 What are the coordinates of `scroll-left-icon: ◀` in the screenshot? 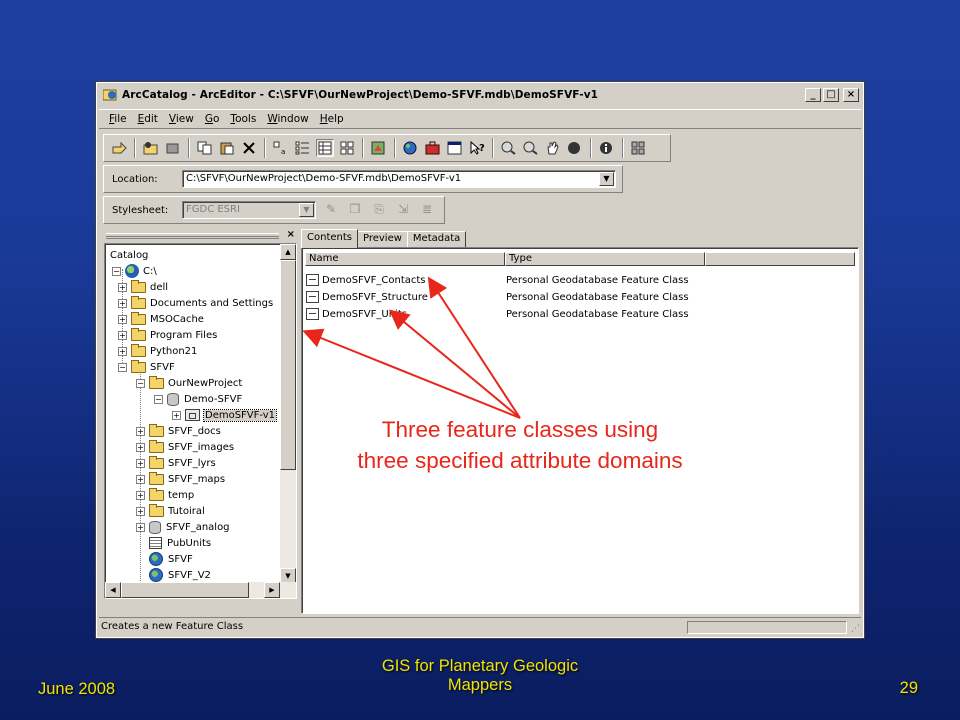 It's located at (113, 590).